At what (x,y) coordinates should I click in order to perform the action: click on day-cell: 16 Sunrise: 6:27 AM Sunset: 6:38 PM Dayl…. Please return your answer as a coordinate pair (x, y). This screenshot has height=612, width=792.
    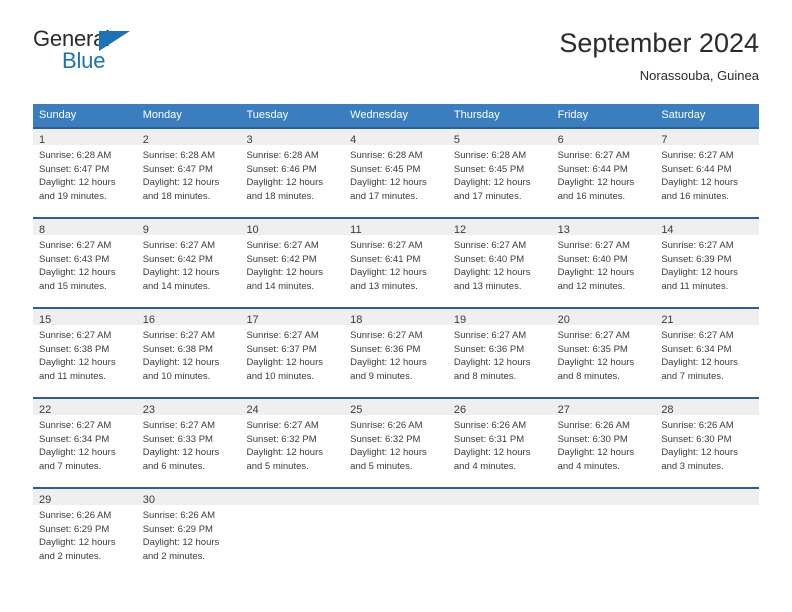
    Looking at the image, I should click on (188, 348).